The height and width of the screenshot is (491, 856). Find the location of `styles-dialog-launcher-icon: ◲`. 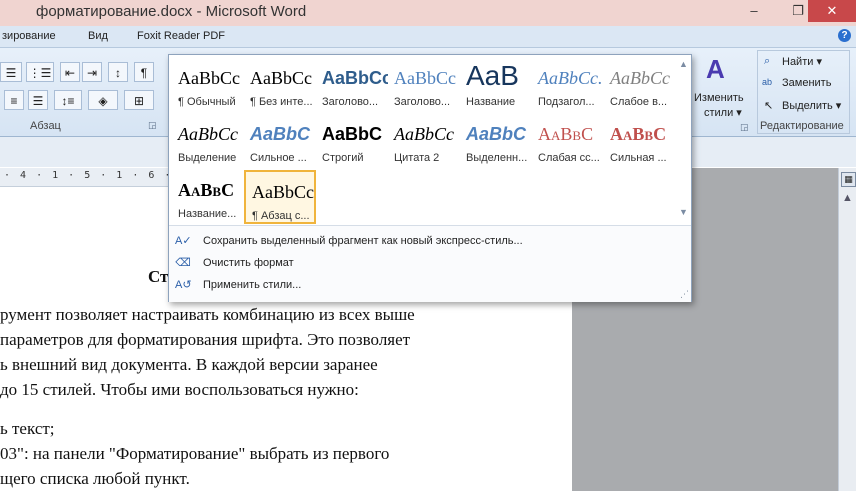

styles-dialog-launcher-icon: ◲ is located at coordinates (744, 127).